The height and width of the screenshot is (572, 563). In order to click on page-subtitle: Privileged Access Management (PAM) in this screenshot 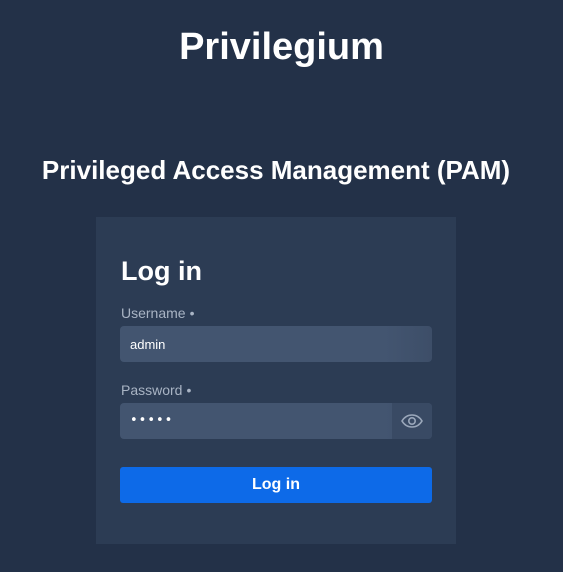, I will do `click(276, 170)`.